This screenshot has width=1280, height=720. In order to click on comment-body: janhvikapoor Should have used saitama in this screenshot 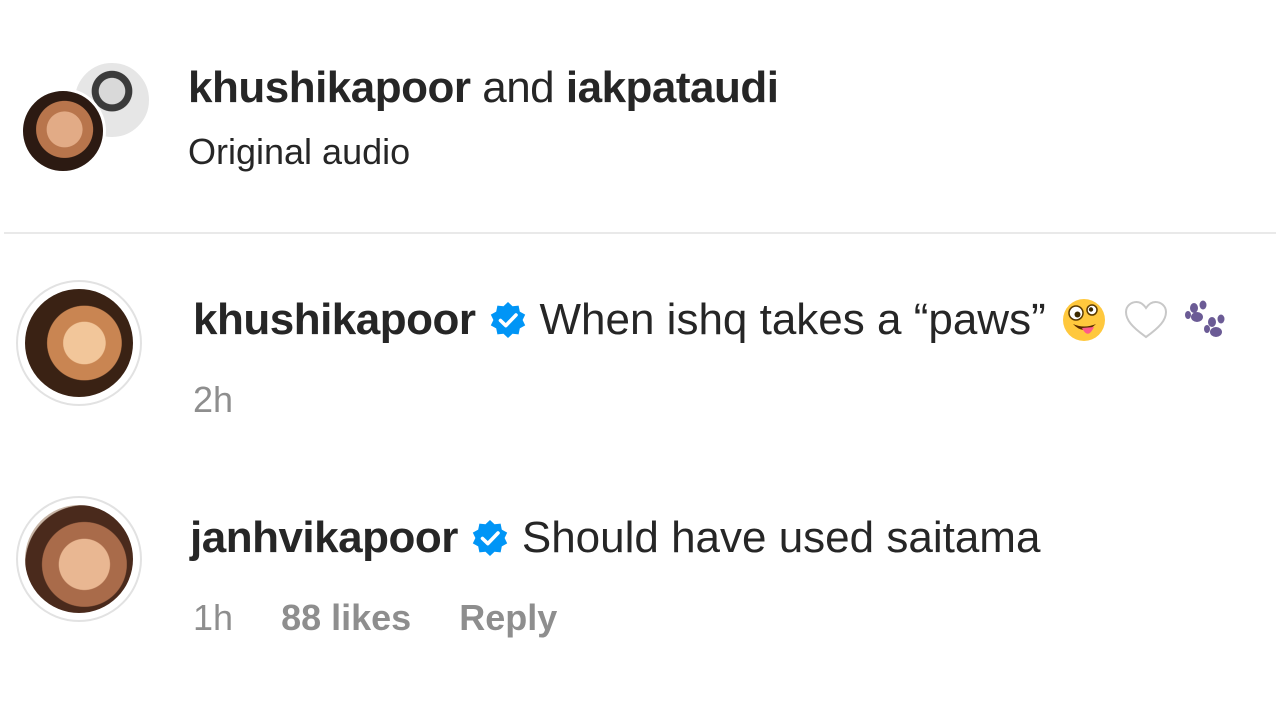, I will do `click(615, 538)`.